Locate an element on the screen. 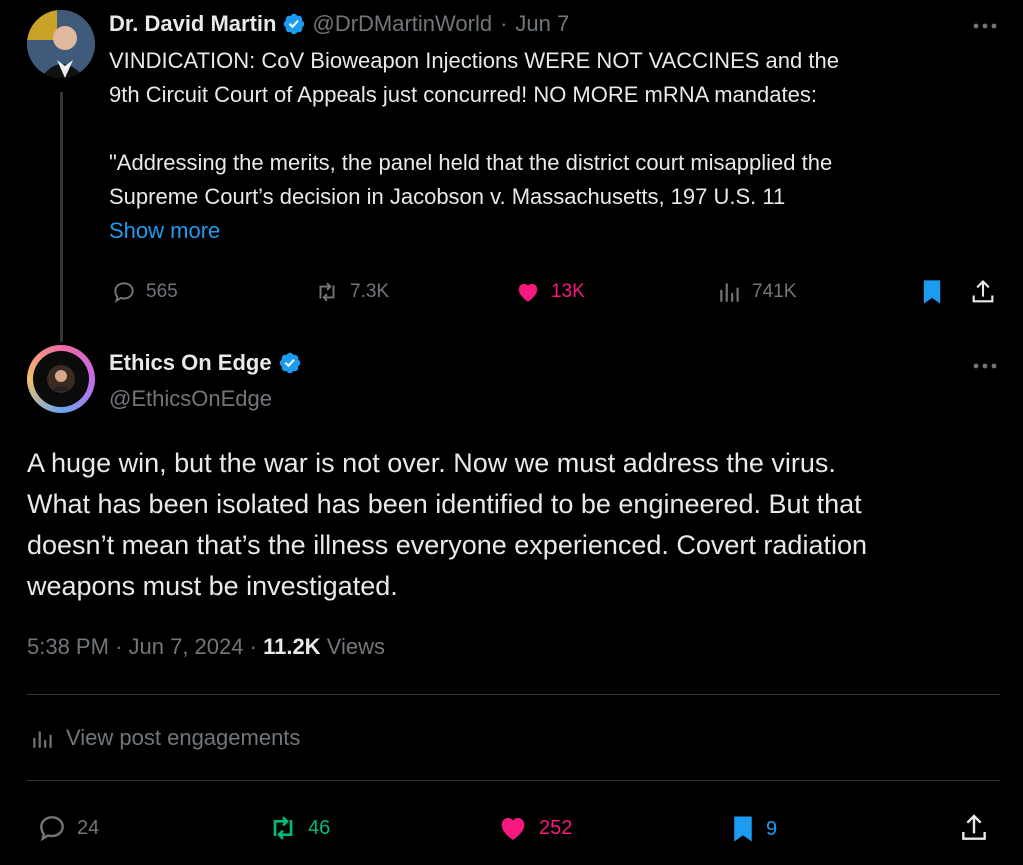 The image size is (1023, 865). post-text-line: weapons must be investigated. is located at coordinates (212, 586).